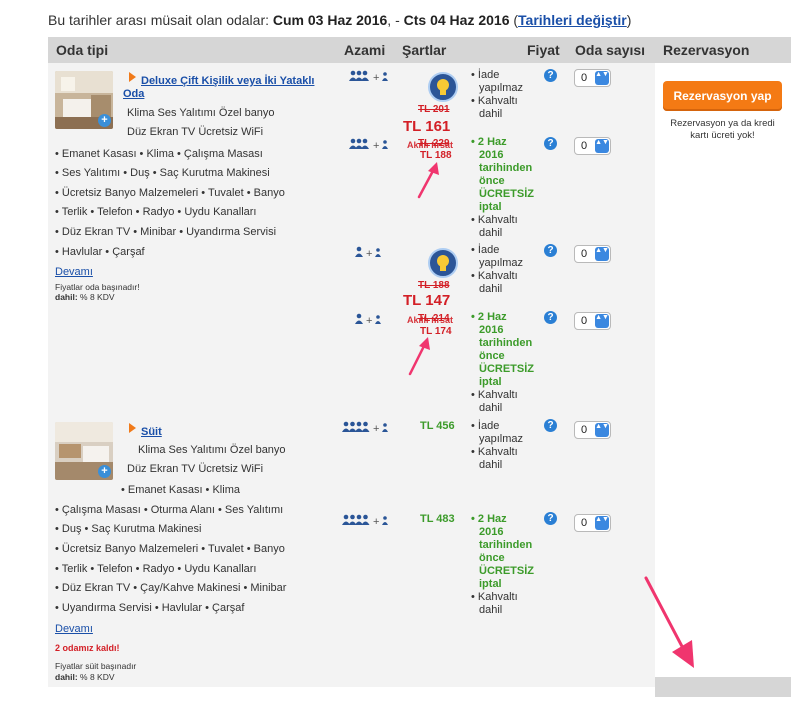 The image size is (800, 703). I want to click on paren-close: ), so click(629, 20).